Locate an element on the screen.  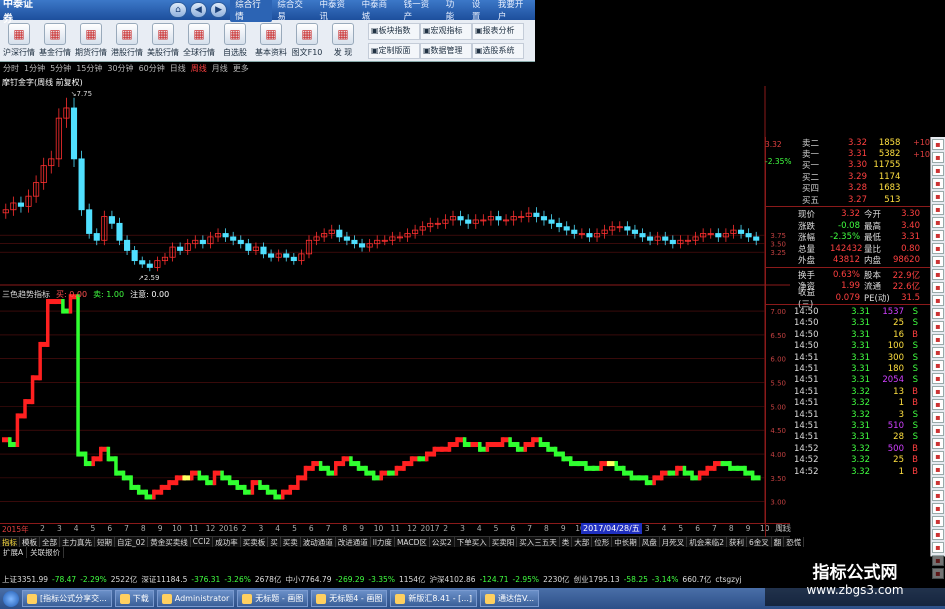
period-item: 更多 is located at coordinates (241, 68).